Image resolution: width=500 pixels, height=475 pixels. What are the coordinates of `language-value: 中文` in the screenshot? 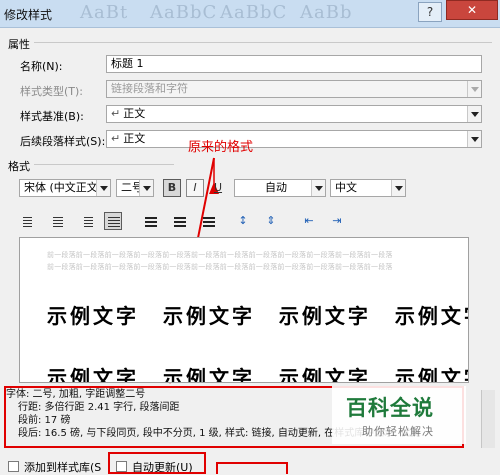 It's located at (346, 187).